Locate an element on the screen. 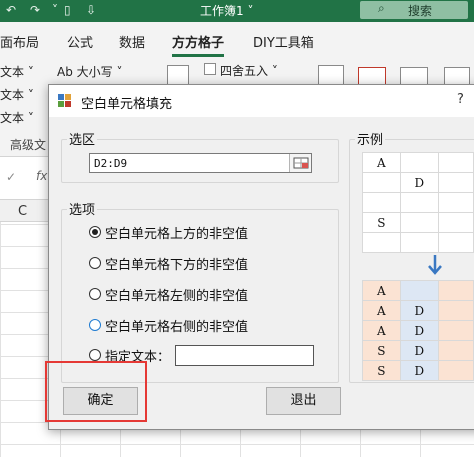 The image size is (474, 457). check-icon: ✓ is located at coordinates (11, 177).